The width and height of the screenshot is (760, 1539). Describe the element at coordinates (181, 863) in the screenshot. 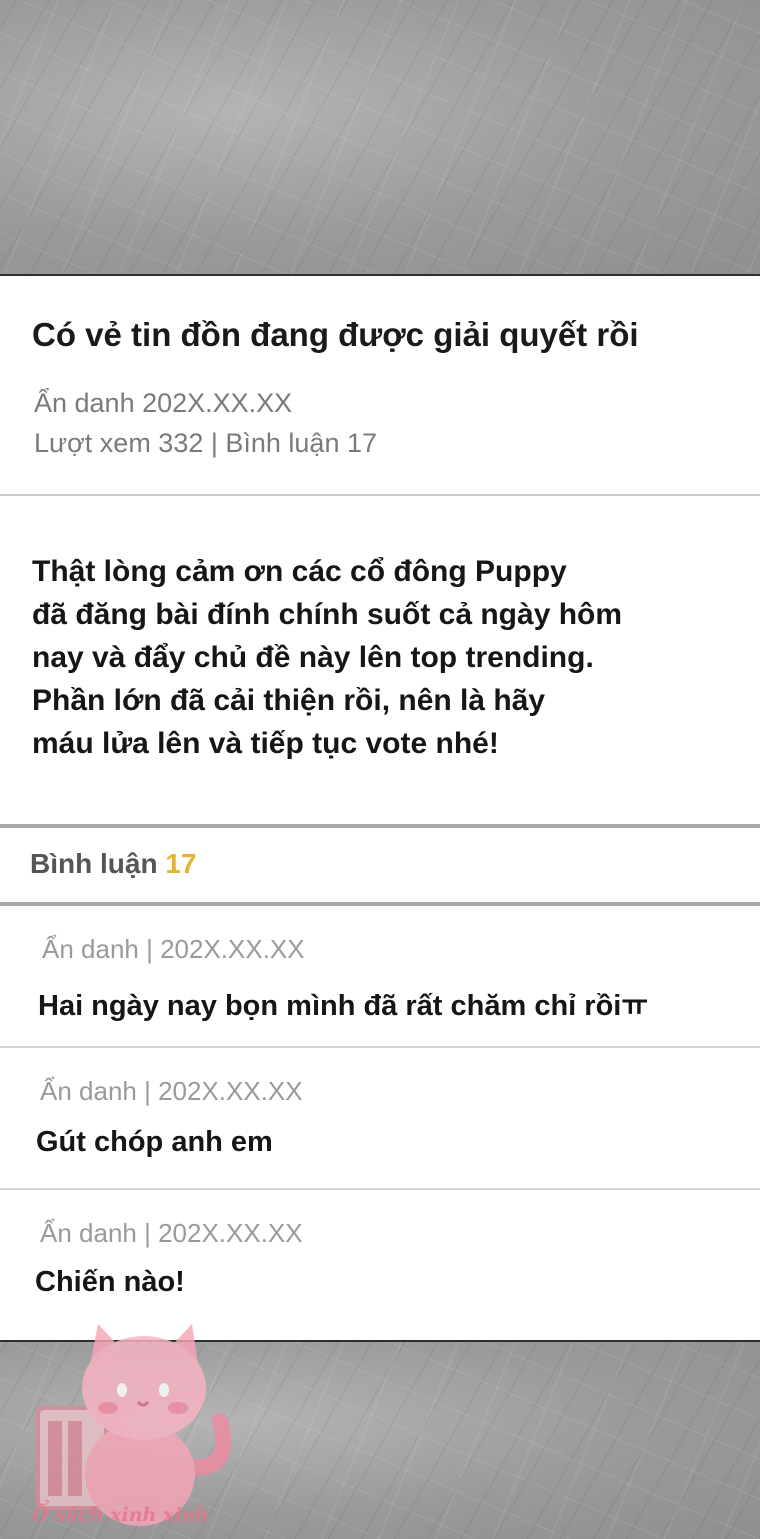

I see `comments-count: 17` at that location.